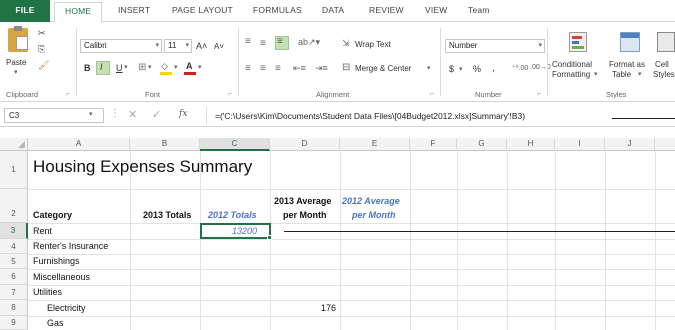  Describe the element at coordinates (14, 261) in the screenshot. I see `row-header-5: 5` at that location.